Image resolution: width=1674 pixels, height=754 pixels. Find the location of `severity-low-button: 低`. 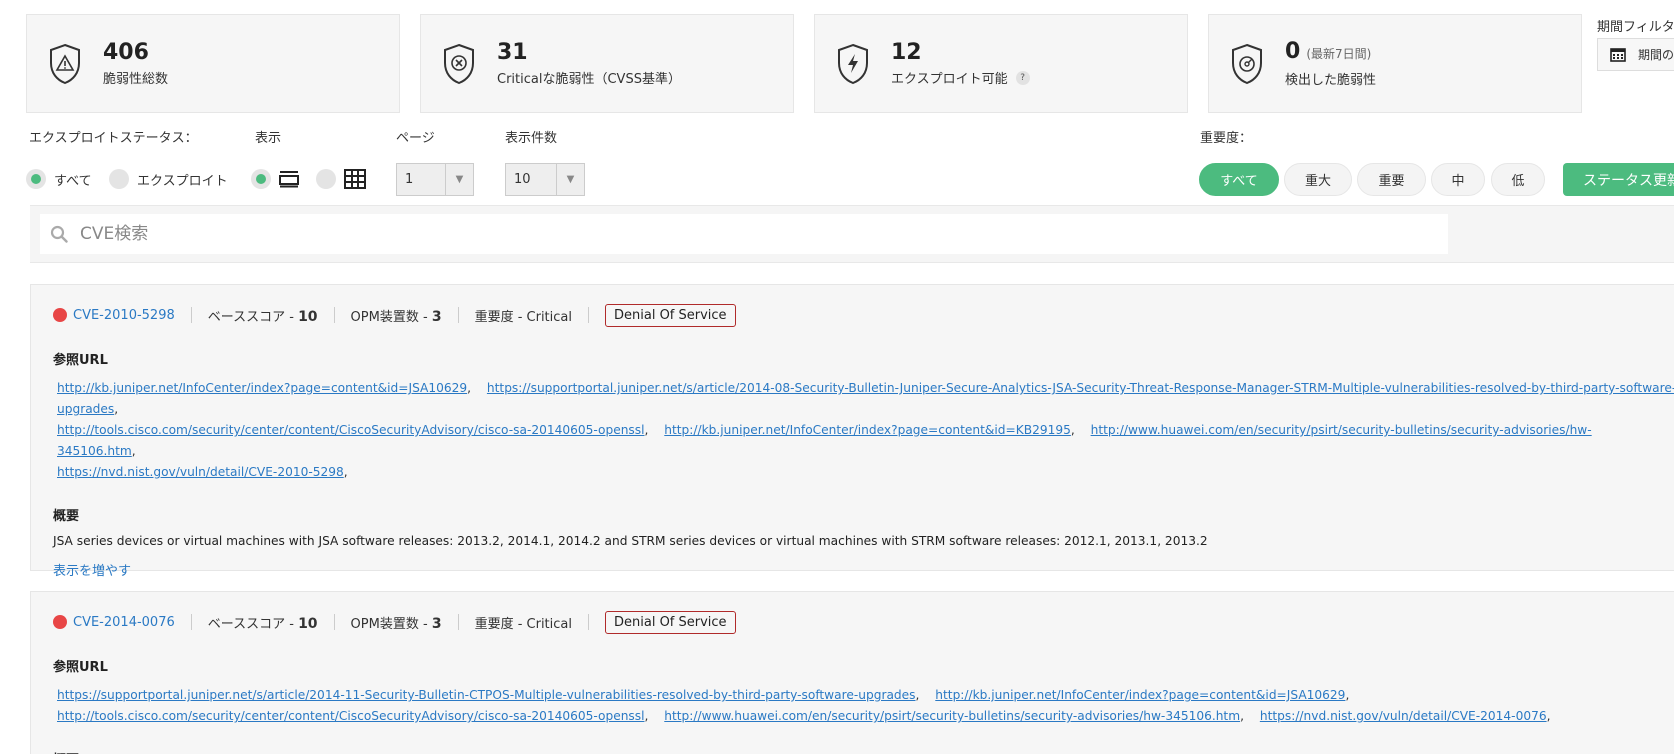

severity-low-button: 低 is located at coordinates (1518, 179).